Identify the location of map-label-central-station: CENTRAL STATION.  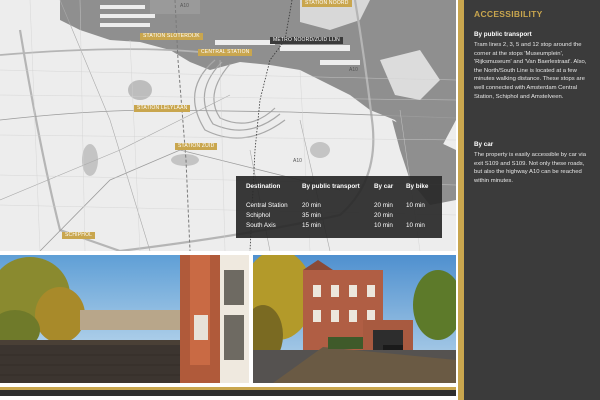
(225, 52).